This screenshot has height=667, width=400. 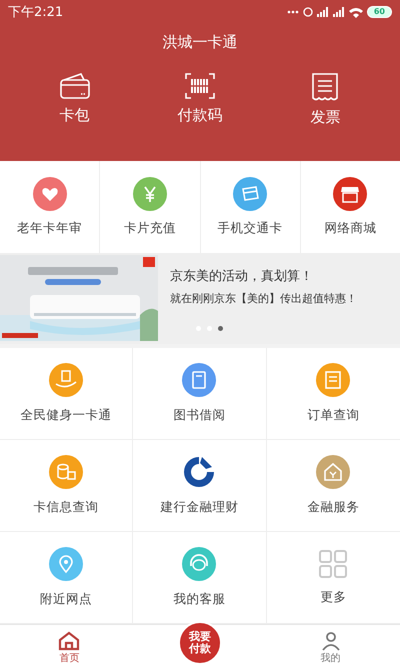 I want to click on page-dot, so click(x=220, y=328).